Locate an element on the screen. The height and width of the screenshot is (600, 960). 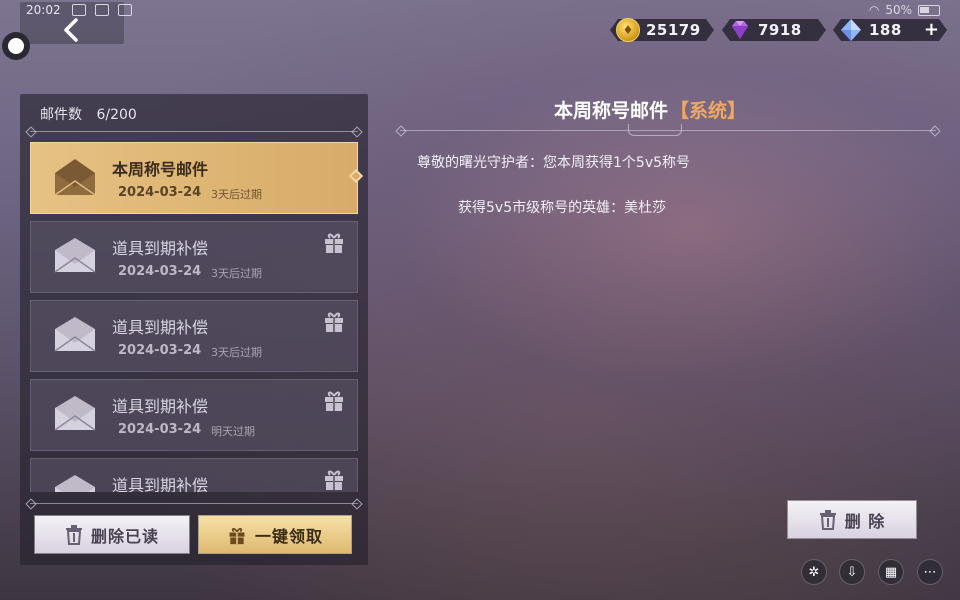
grid-icon: ▦ is located at coordinates (891, 572).